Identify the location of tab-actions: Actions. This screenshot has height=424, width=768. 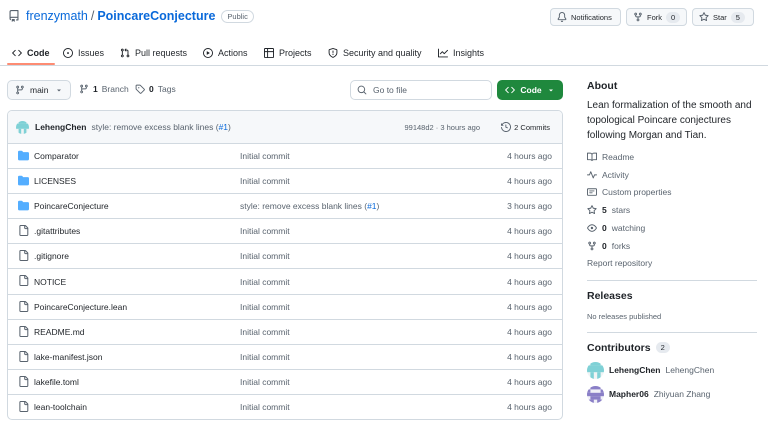
(225, 53).